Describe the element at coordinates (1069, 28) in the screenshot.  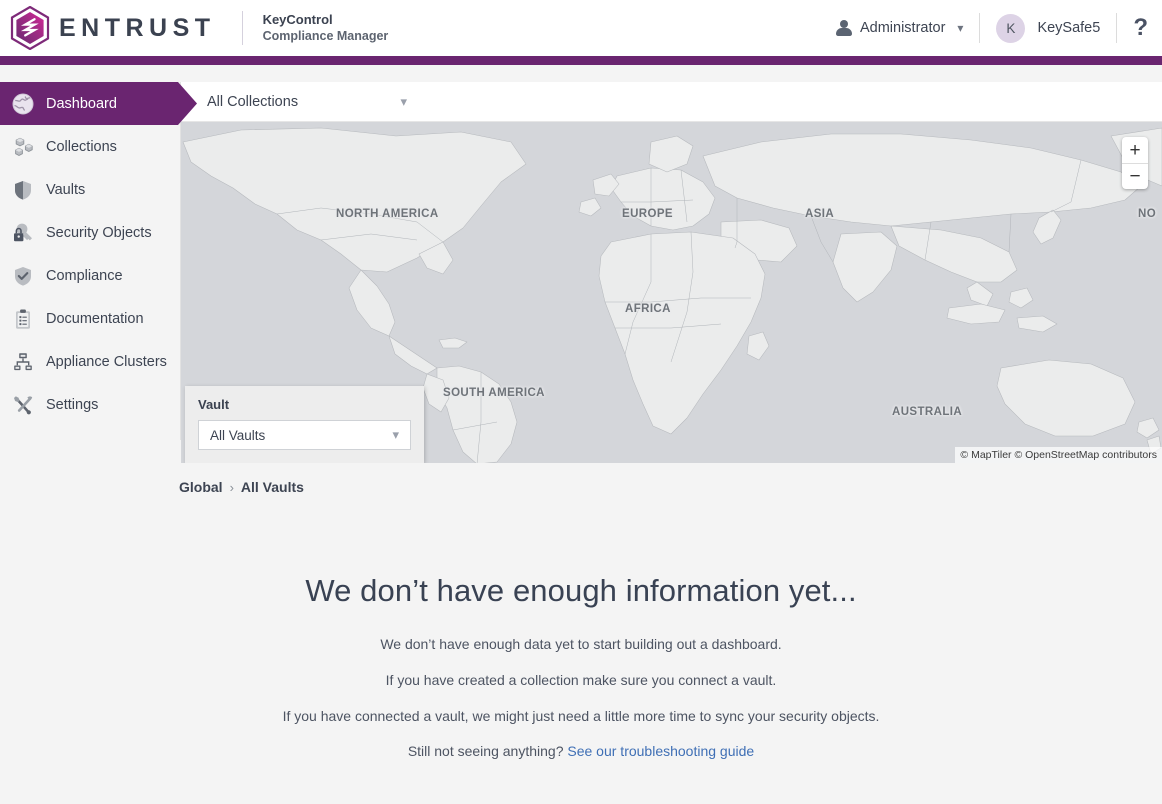
I see `tenant-name: KeySafe5` at that location.